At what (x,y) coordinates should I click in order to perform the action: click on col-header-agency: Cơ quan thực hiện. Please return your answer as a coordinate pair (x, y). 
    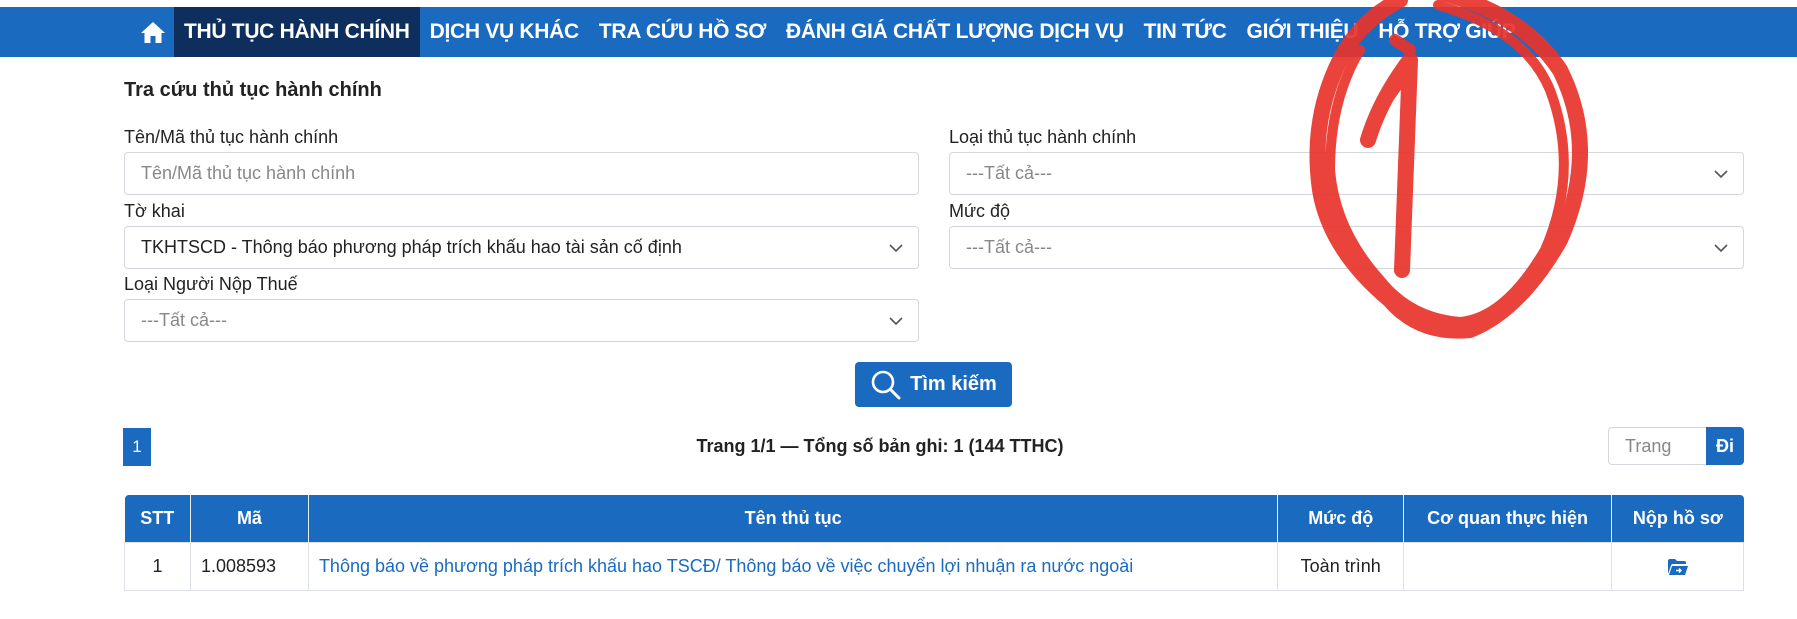
    Looking at the image, I should click on (1508, 518).